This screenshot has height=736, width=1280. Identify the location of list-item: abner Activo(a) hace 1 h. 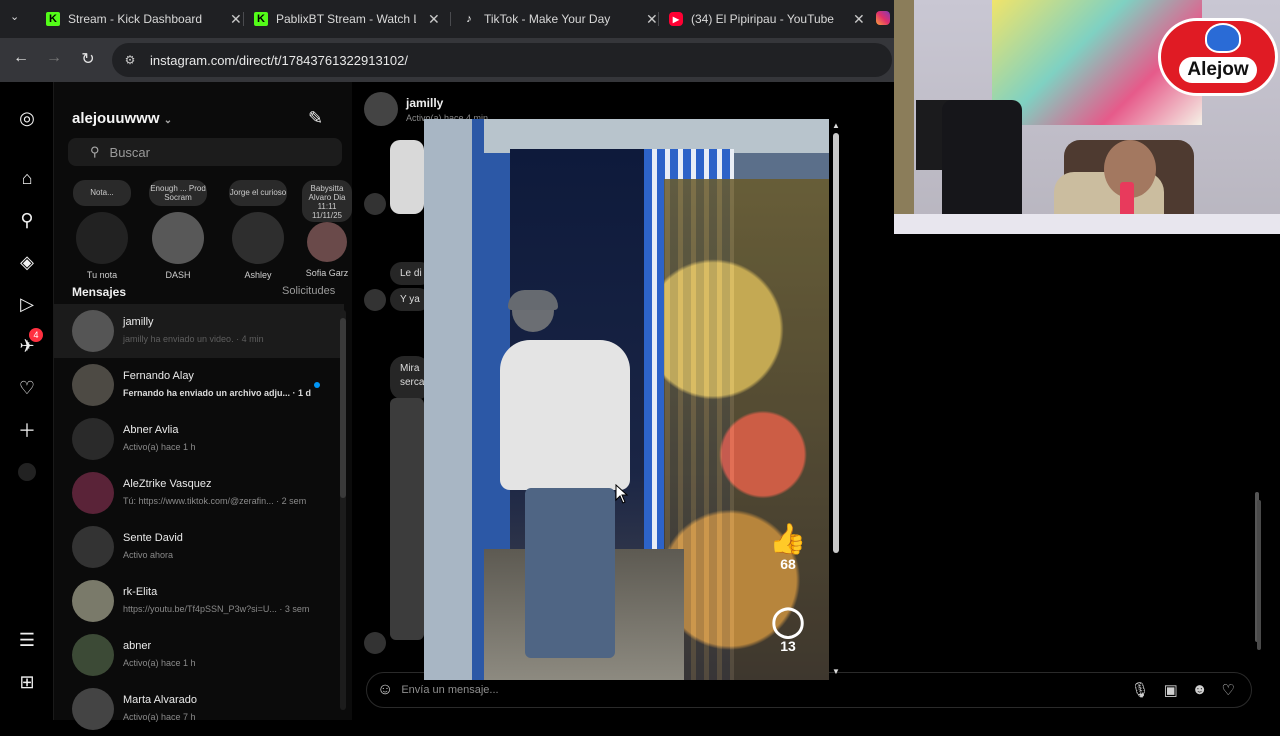
(199, 655).